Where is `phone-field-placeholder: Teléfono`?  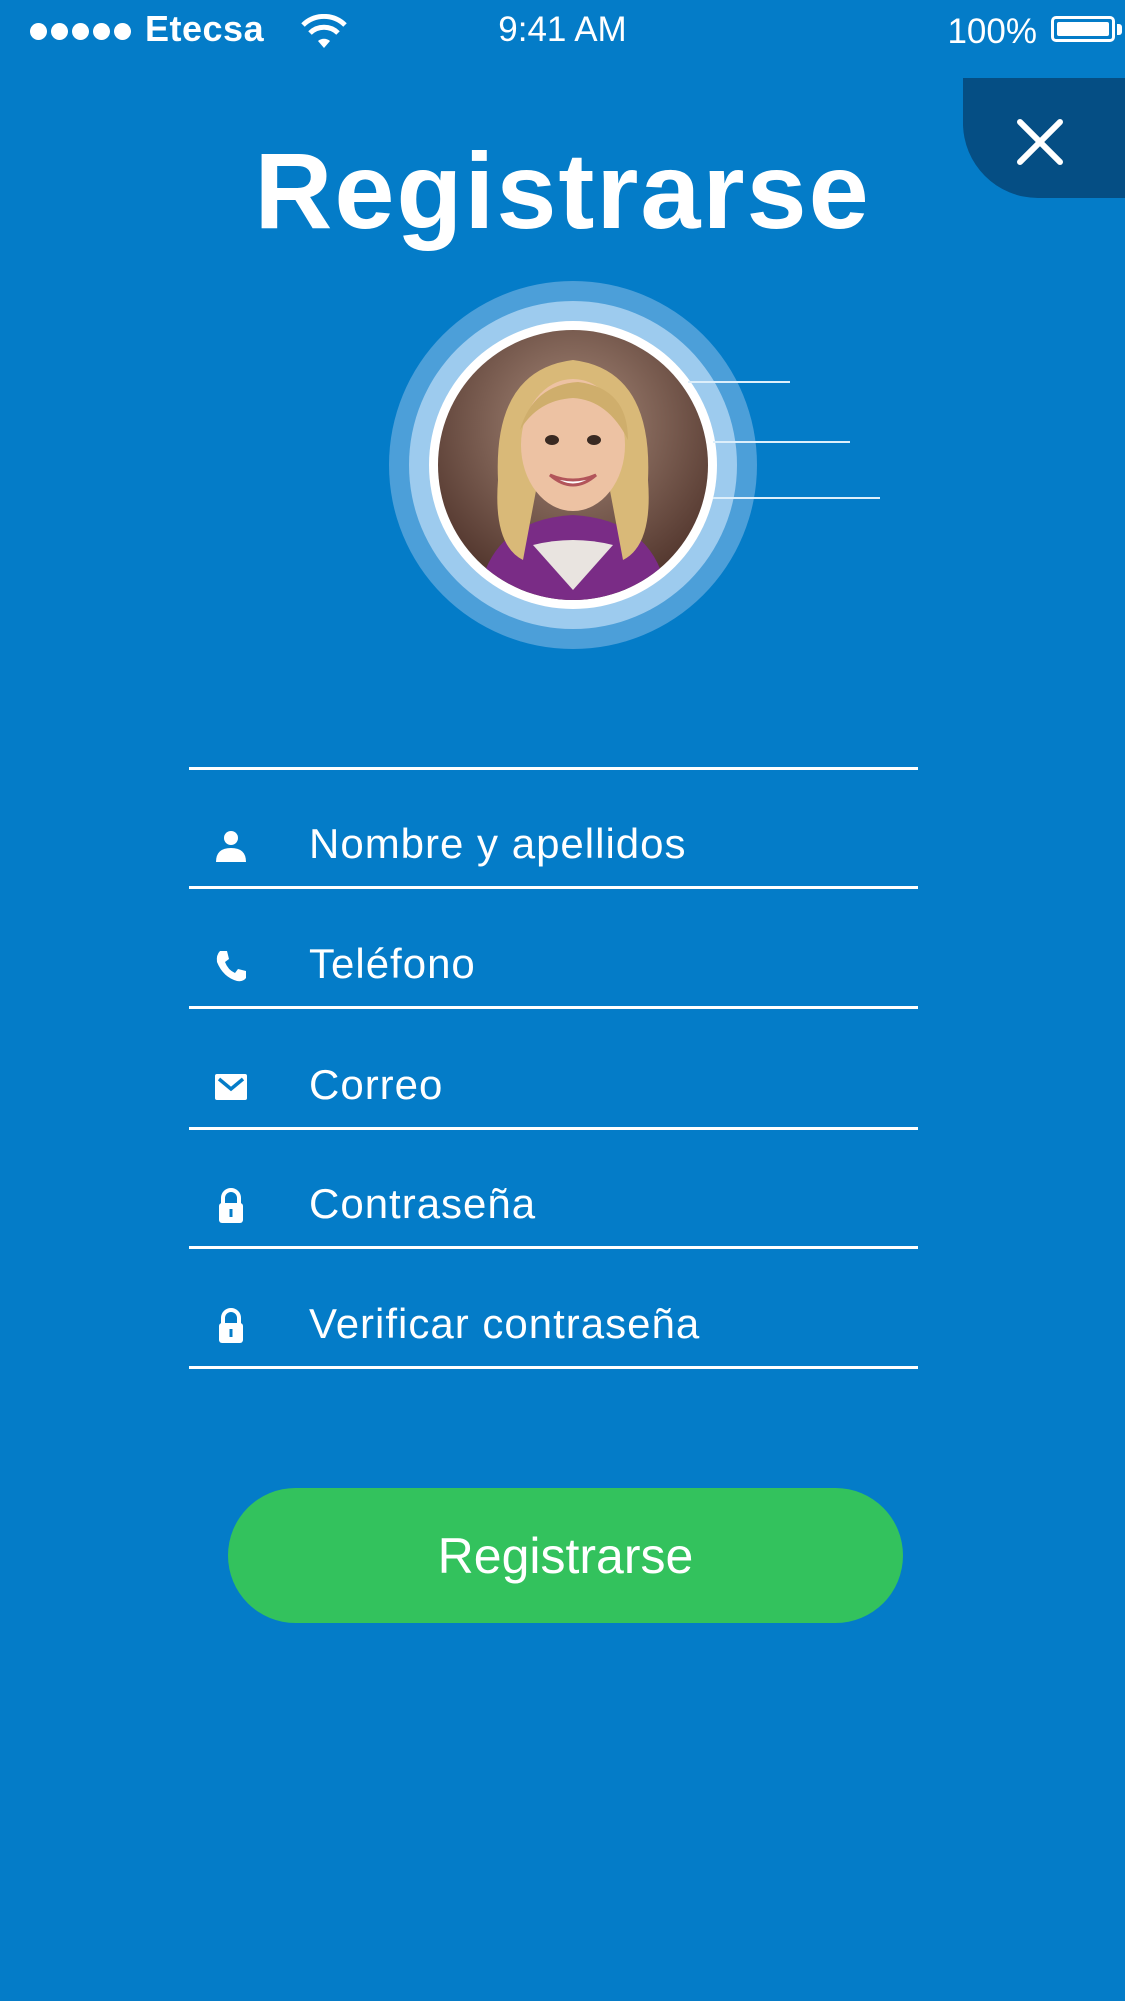
phone-field-placeholder: Teléfono is located at coordinates (392, 963).